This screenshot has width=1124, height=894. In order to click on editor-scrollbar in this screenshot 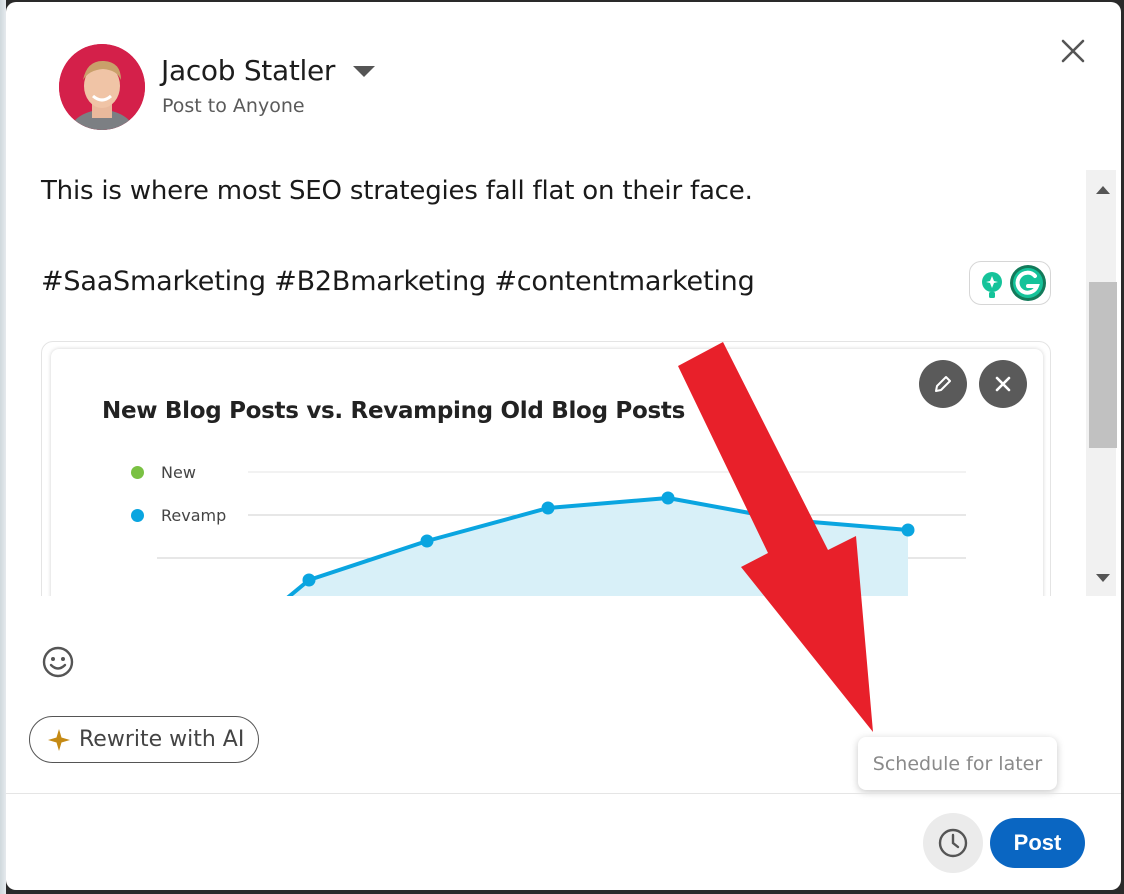, I will do `click(1101, 383)`.